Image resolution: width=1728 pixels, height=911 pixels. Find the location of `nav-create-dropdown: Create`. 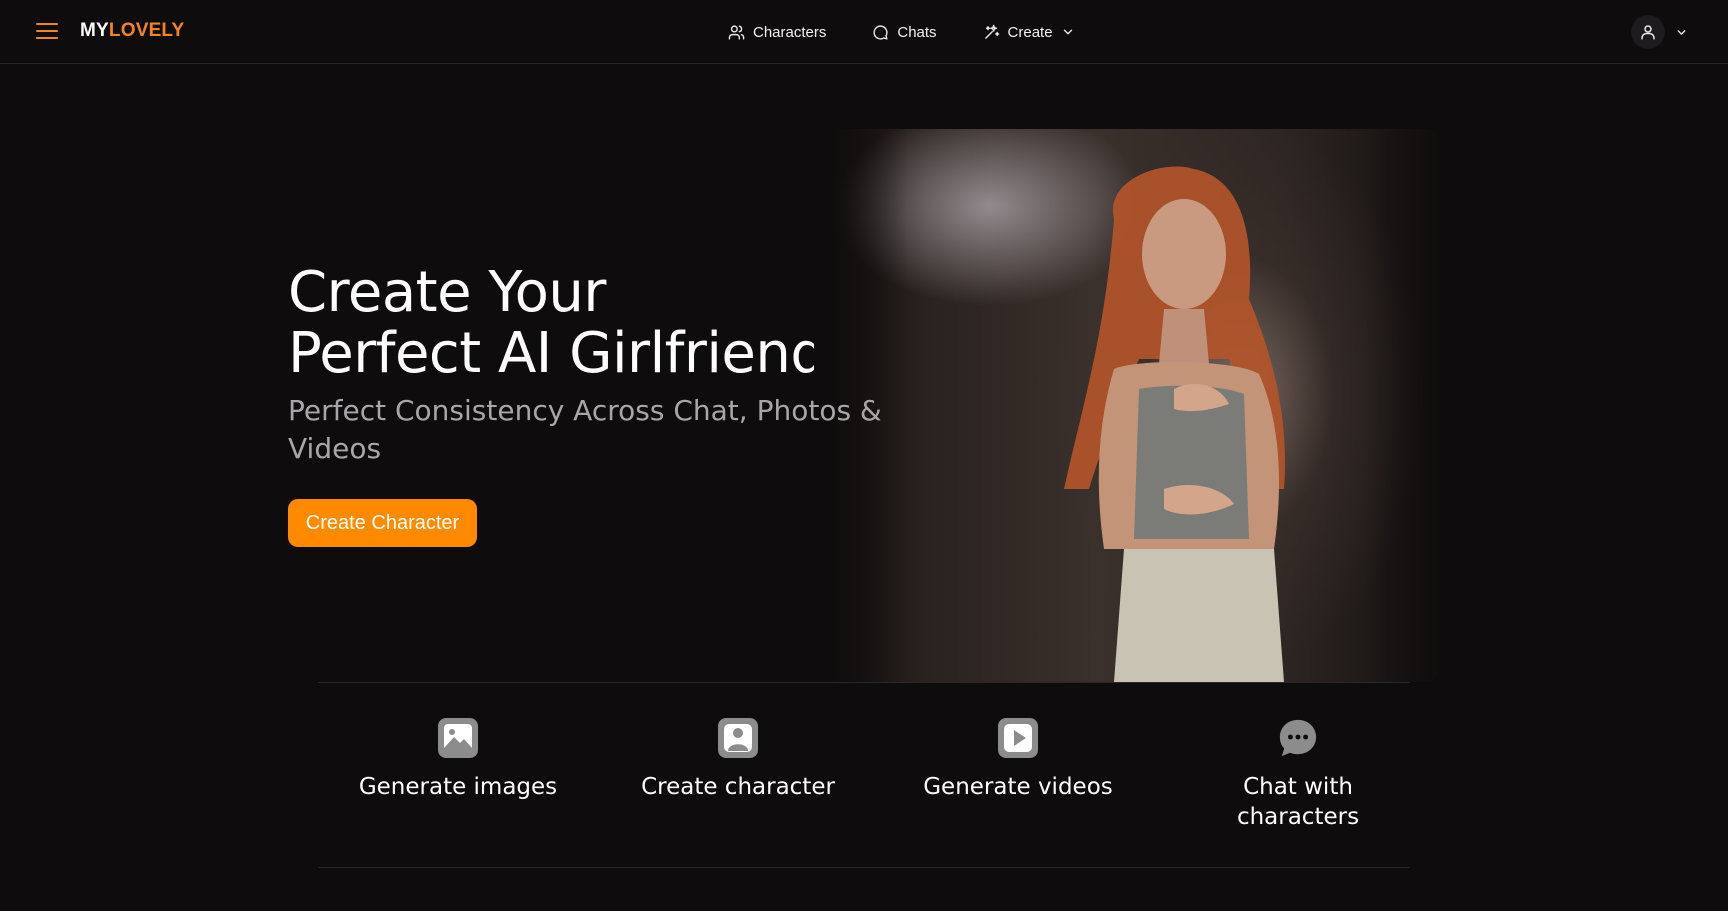

nav-create-dropdown: Create is located at coordinates (1029, 32).